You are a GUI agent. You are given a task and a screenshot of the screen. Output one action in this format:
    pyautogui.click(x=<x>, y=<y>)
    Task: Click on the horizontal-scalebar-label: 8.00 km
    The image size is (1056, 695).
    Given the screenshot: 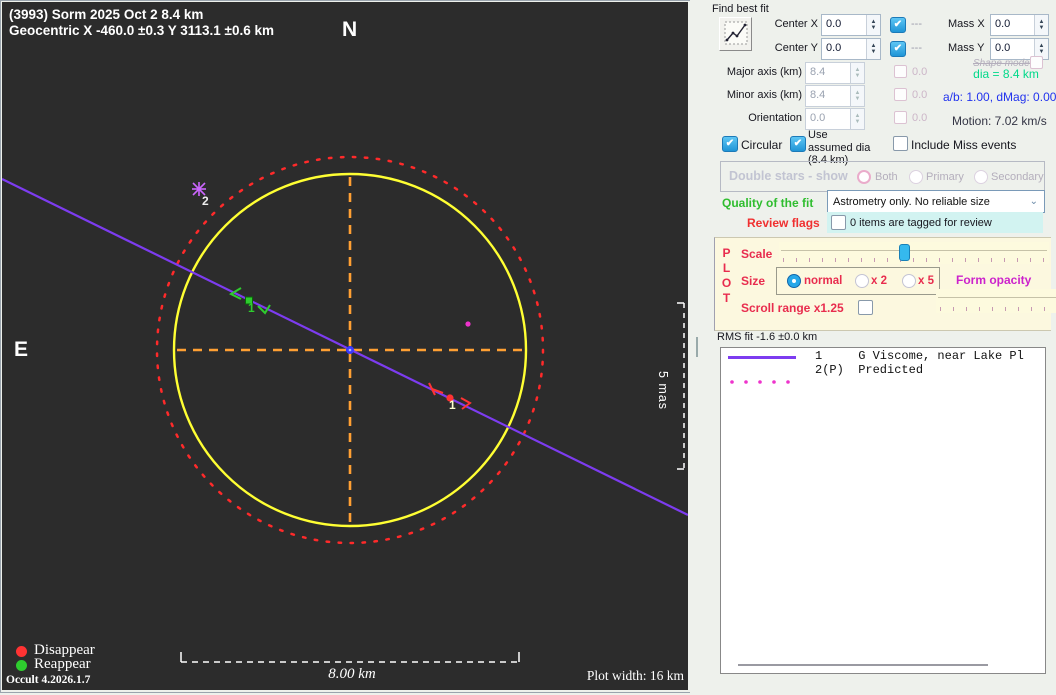 What is the action you would take?
    pyautogui.click(x=352, y=674)
    